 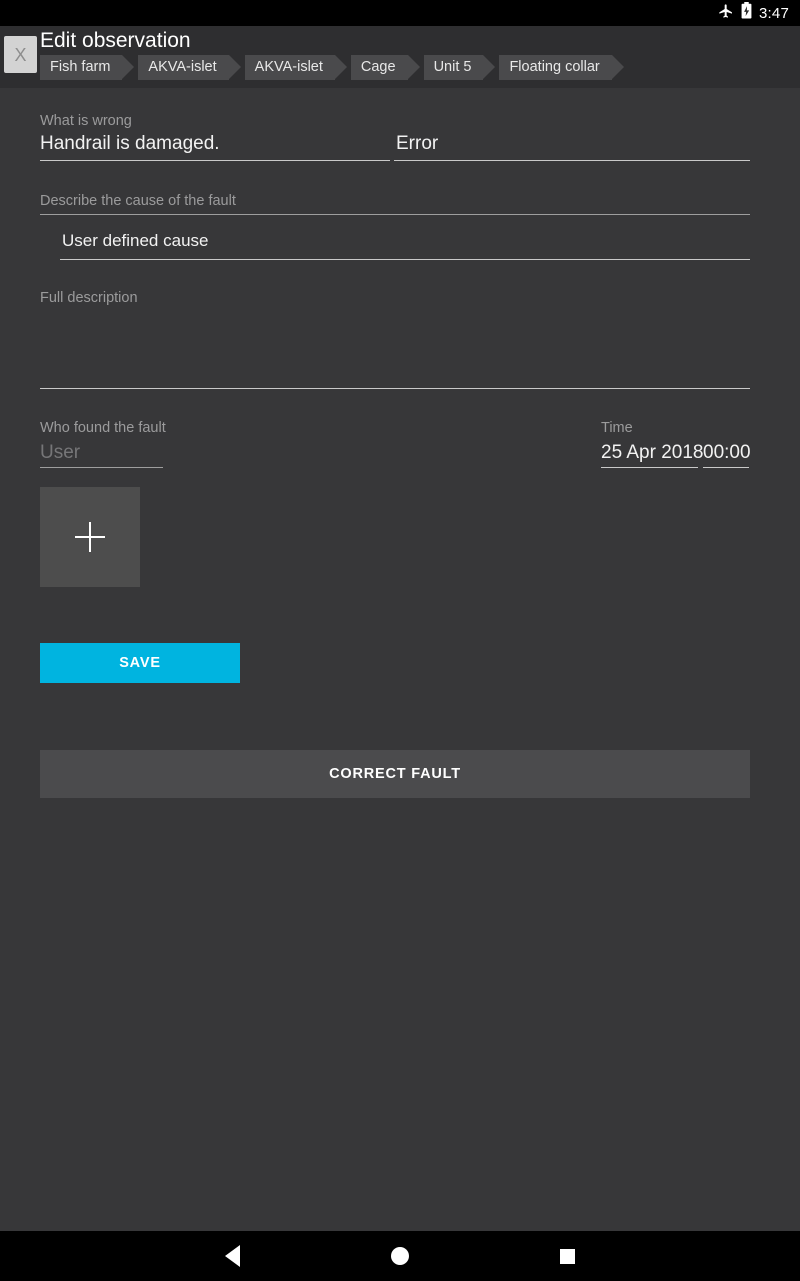 What do you see at coordinates (572, 160) in the screenshot?
I see `fault-type-underline` at bounding box center [572, 160].